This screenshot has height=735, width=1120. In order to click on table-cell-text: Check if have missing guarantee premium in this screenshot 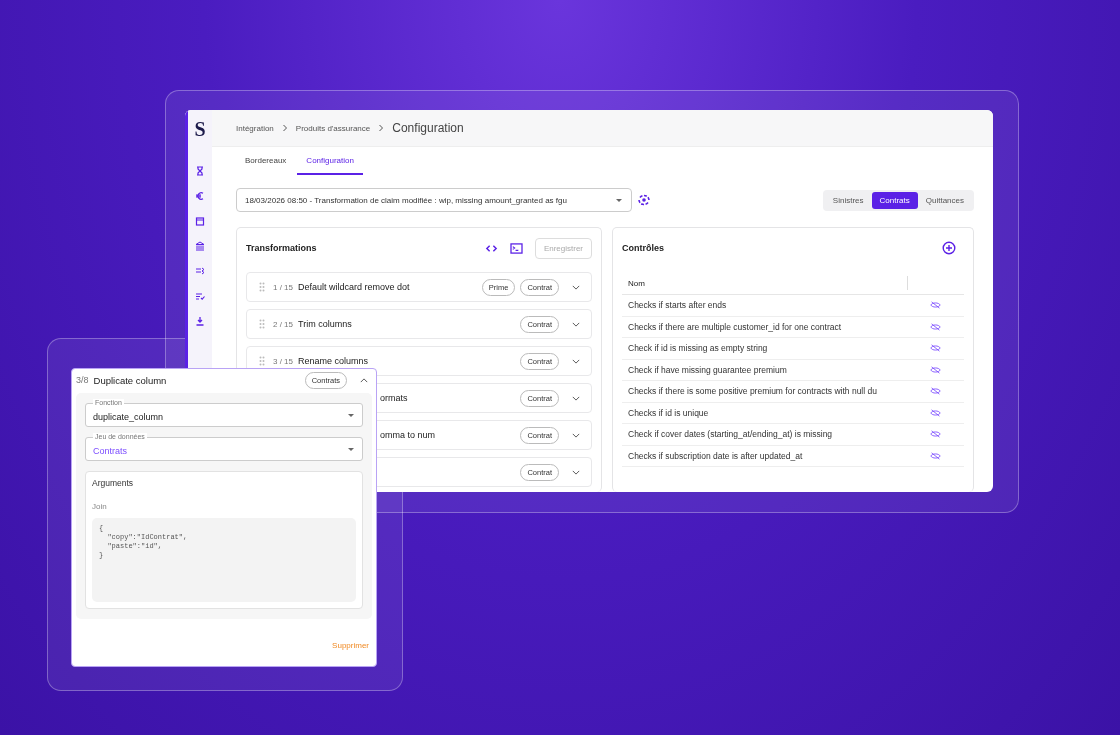, I will do `click(707, 369)`.